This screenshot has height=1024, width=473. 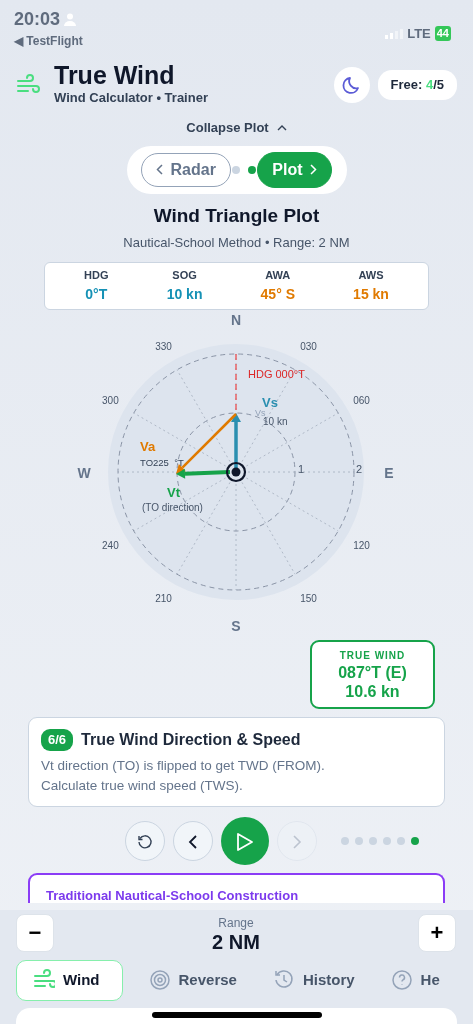 I want to click on stat-value: 10 kn, so click(x=184, y=294).